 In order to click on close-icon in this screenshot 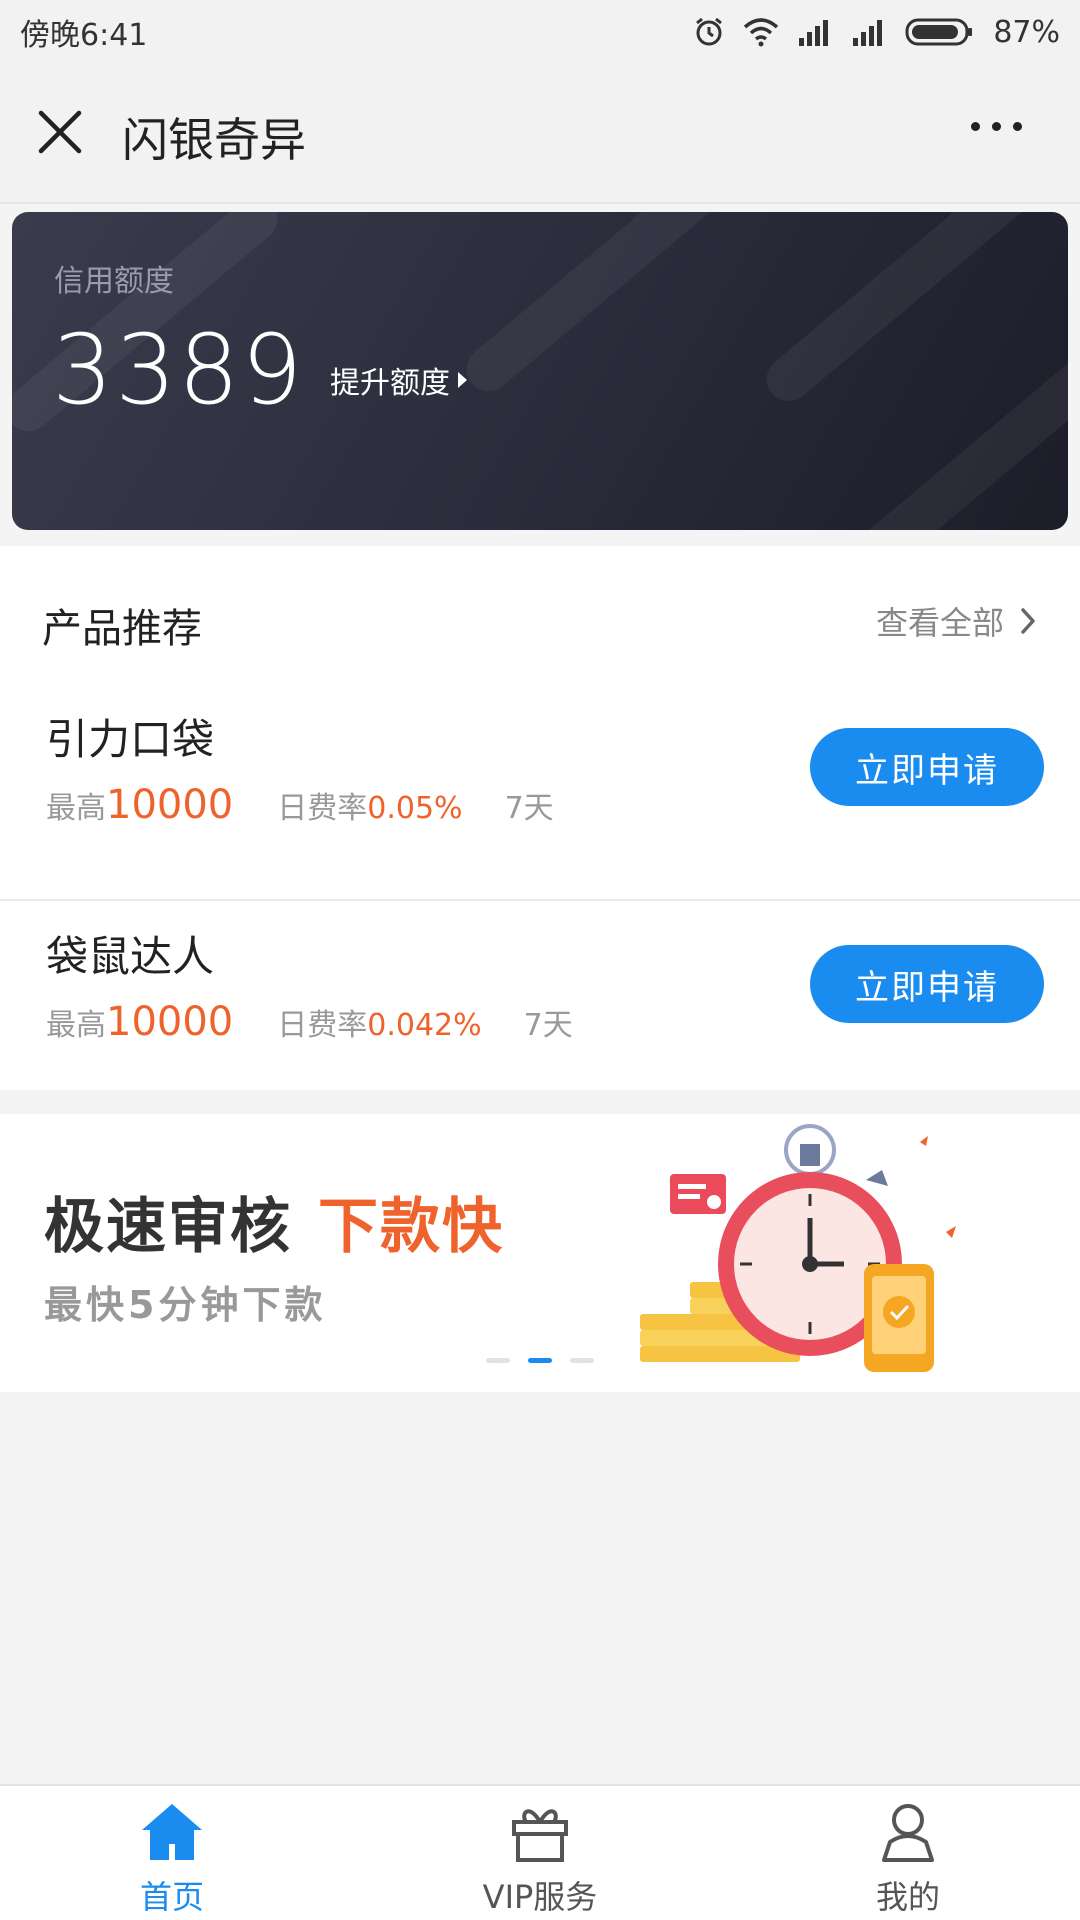, I will do `click(60, 132)`.